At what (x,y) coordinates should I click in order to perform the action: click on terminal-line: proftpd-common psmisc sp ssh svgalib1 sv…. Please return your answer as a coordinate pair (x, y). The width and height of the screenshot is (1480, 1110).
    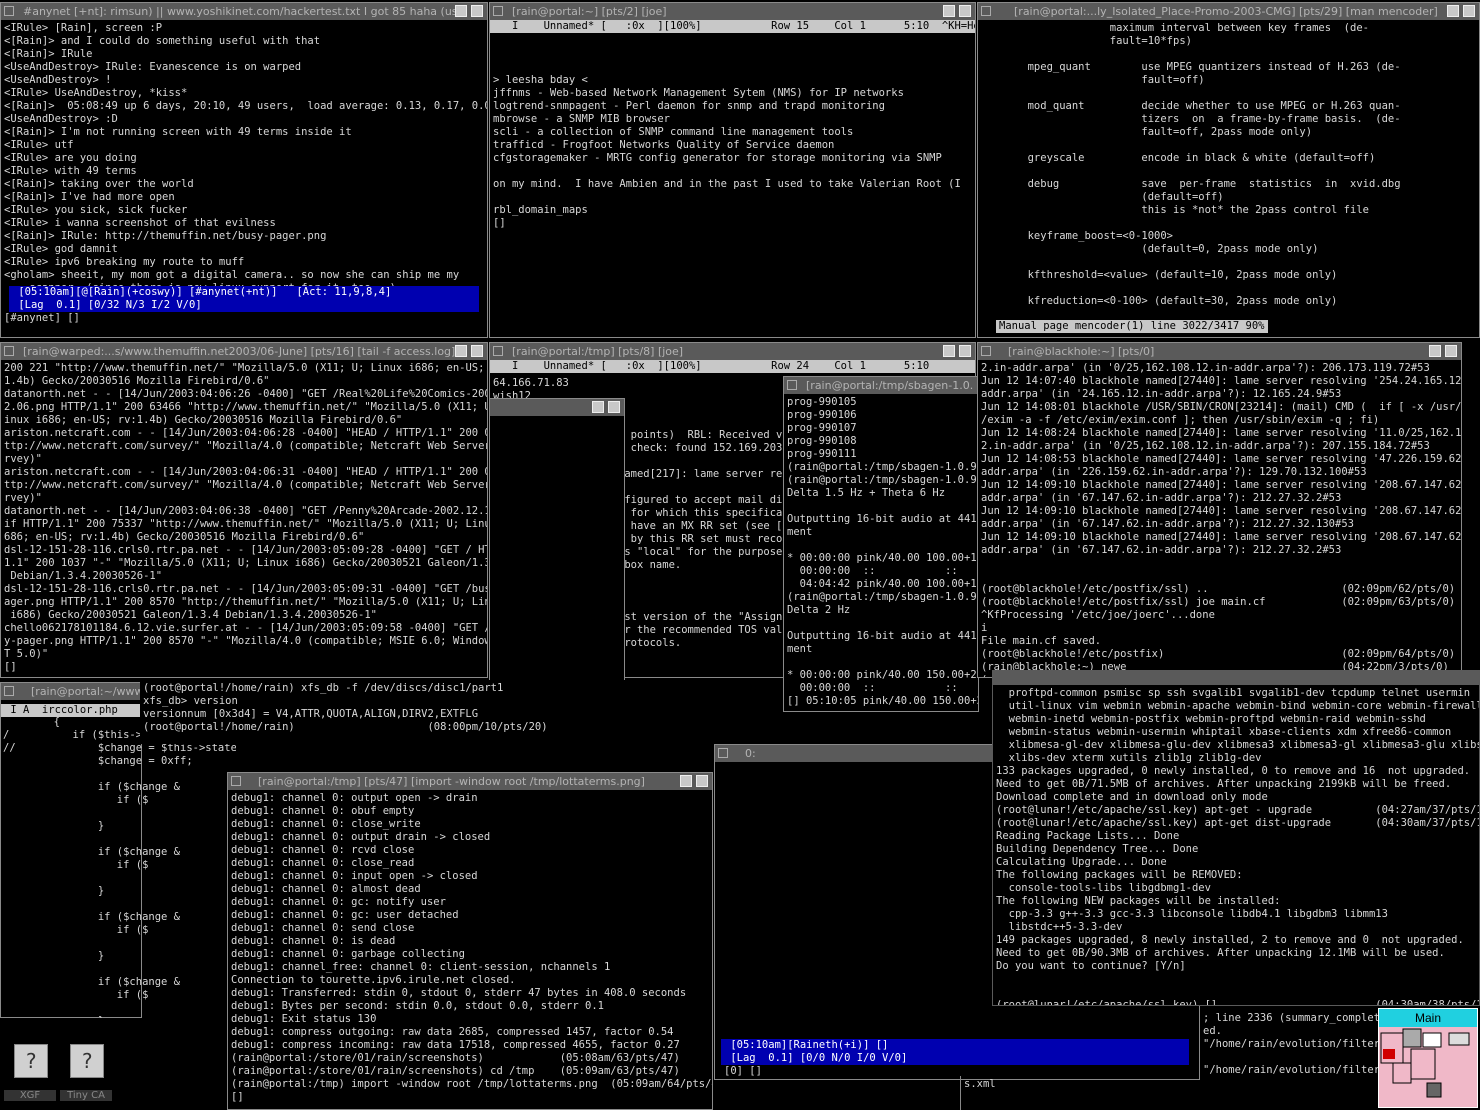
    Looking at the image, I should click on (1233, 693).